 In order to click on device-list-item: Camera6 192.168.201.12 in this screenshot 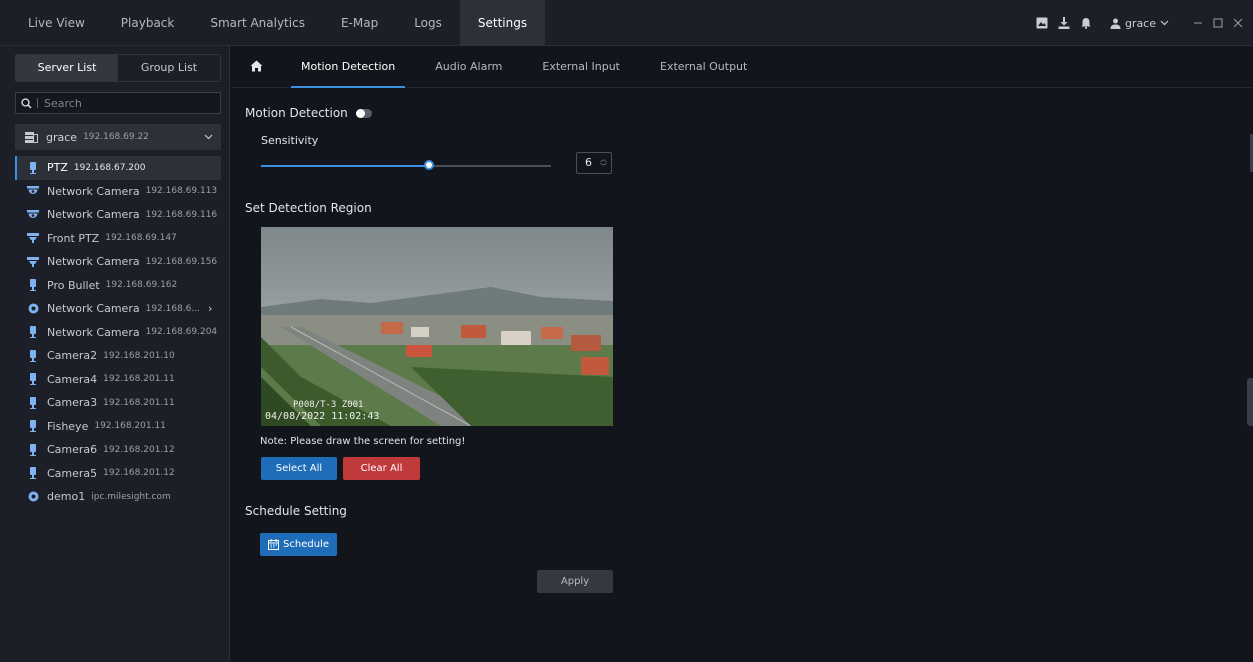, I will do `click(118, 450)`.